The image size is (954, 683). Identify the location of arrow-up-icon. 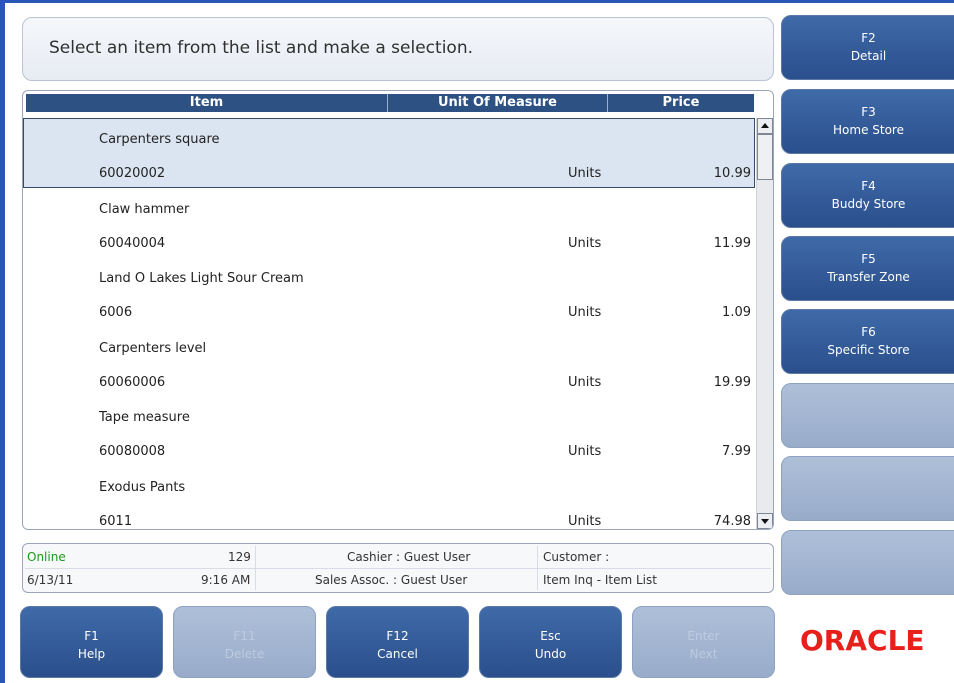
(765, 125).